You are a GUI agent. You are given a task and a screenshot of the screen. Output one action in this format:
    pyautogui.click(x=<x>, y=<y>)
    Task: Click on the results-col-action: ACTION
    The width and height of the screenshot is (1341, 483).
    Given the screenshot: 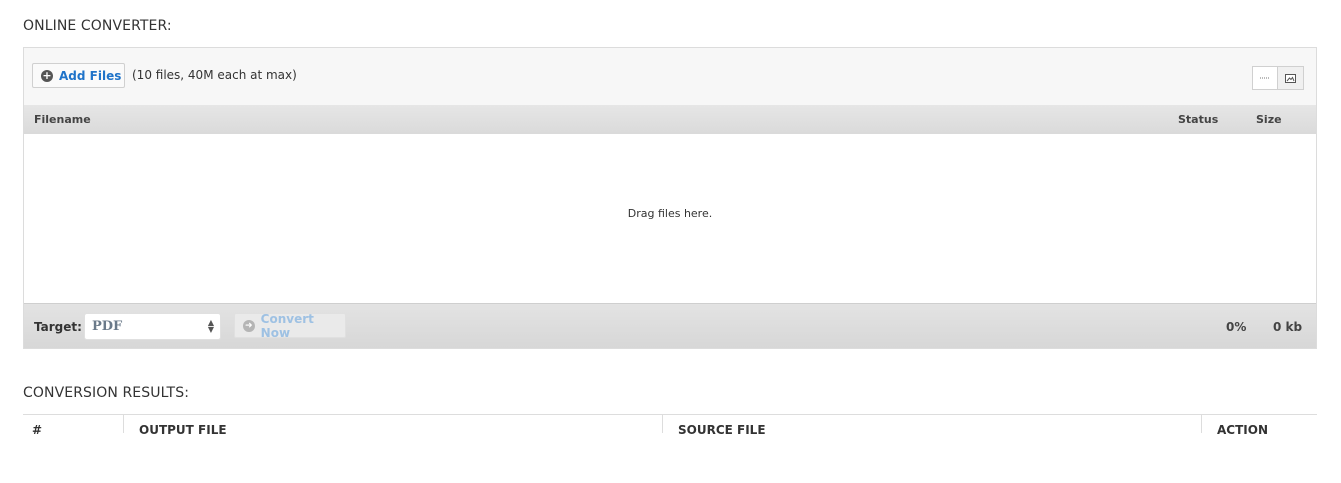 What is the action you would take?
    pyautogui.click(x=1242, y=430)
    